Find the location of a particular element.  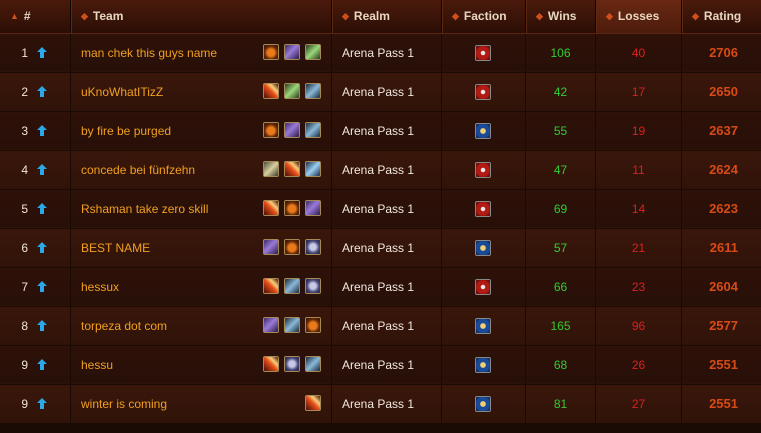

rank-cell: 9 is located at coordinates (35, 365).